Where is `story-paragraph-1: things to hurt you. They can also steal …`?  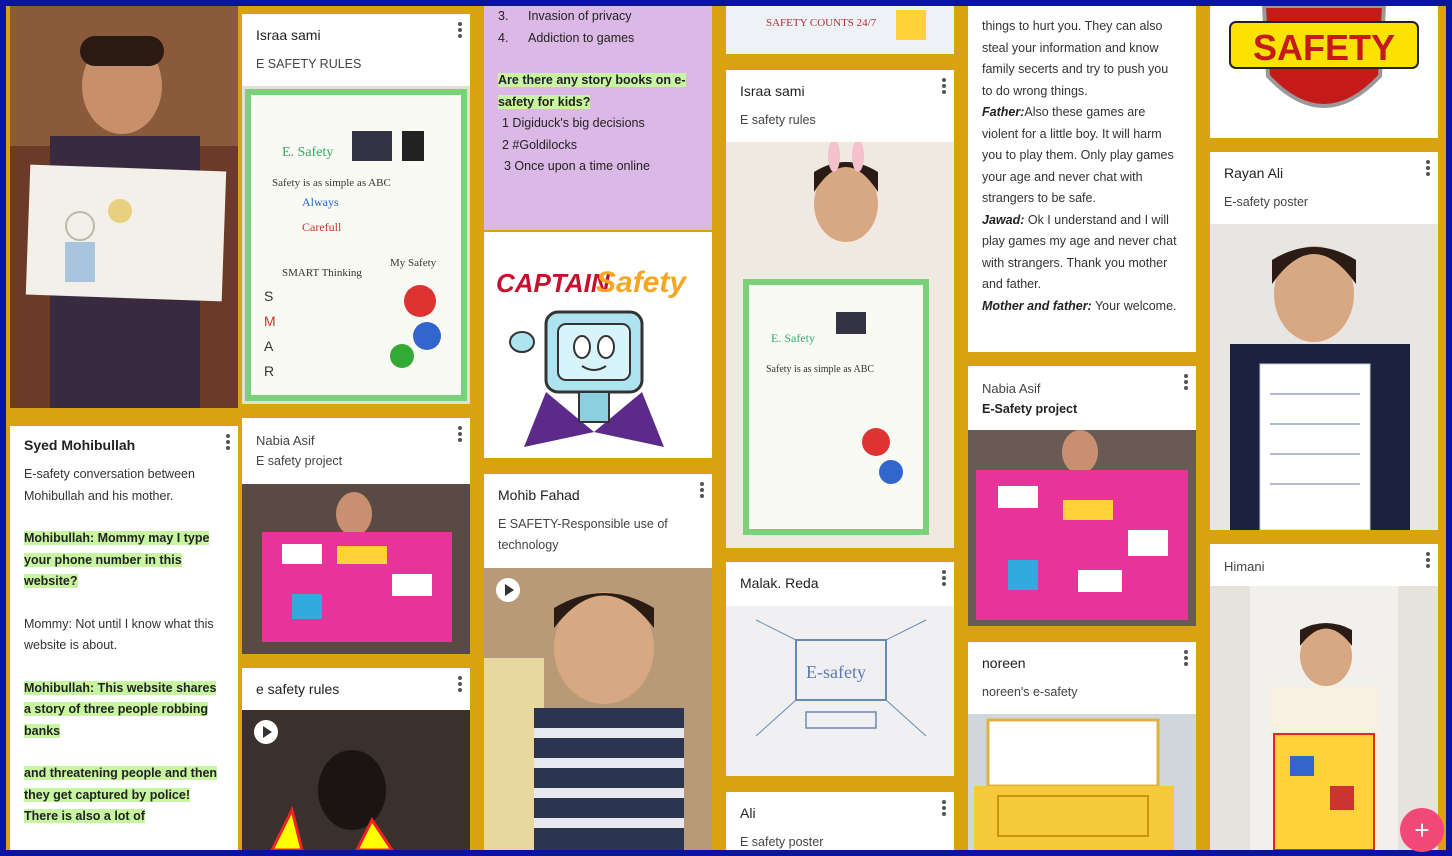 story-paragraph-1: things to hurt you. They can also steal … is located at coordinates (1075, 58).